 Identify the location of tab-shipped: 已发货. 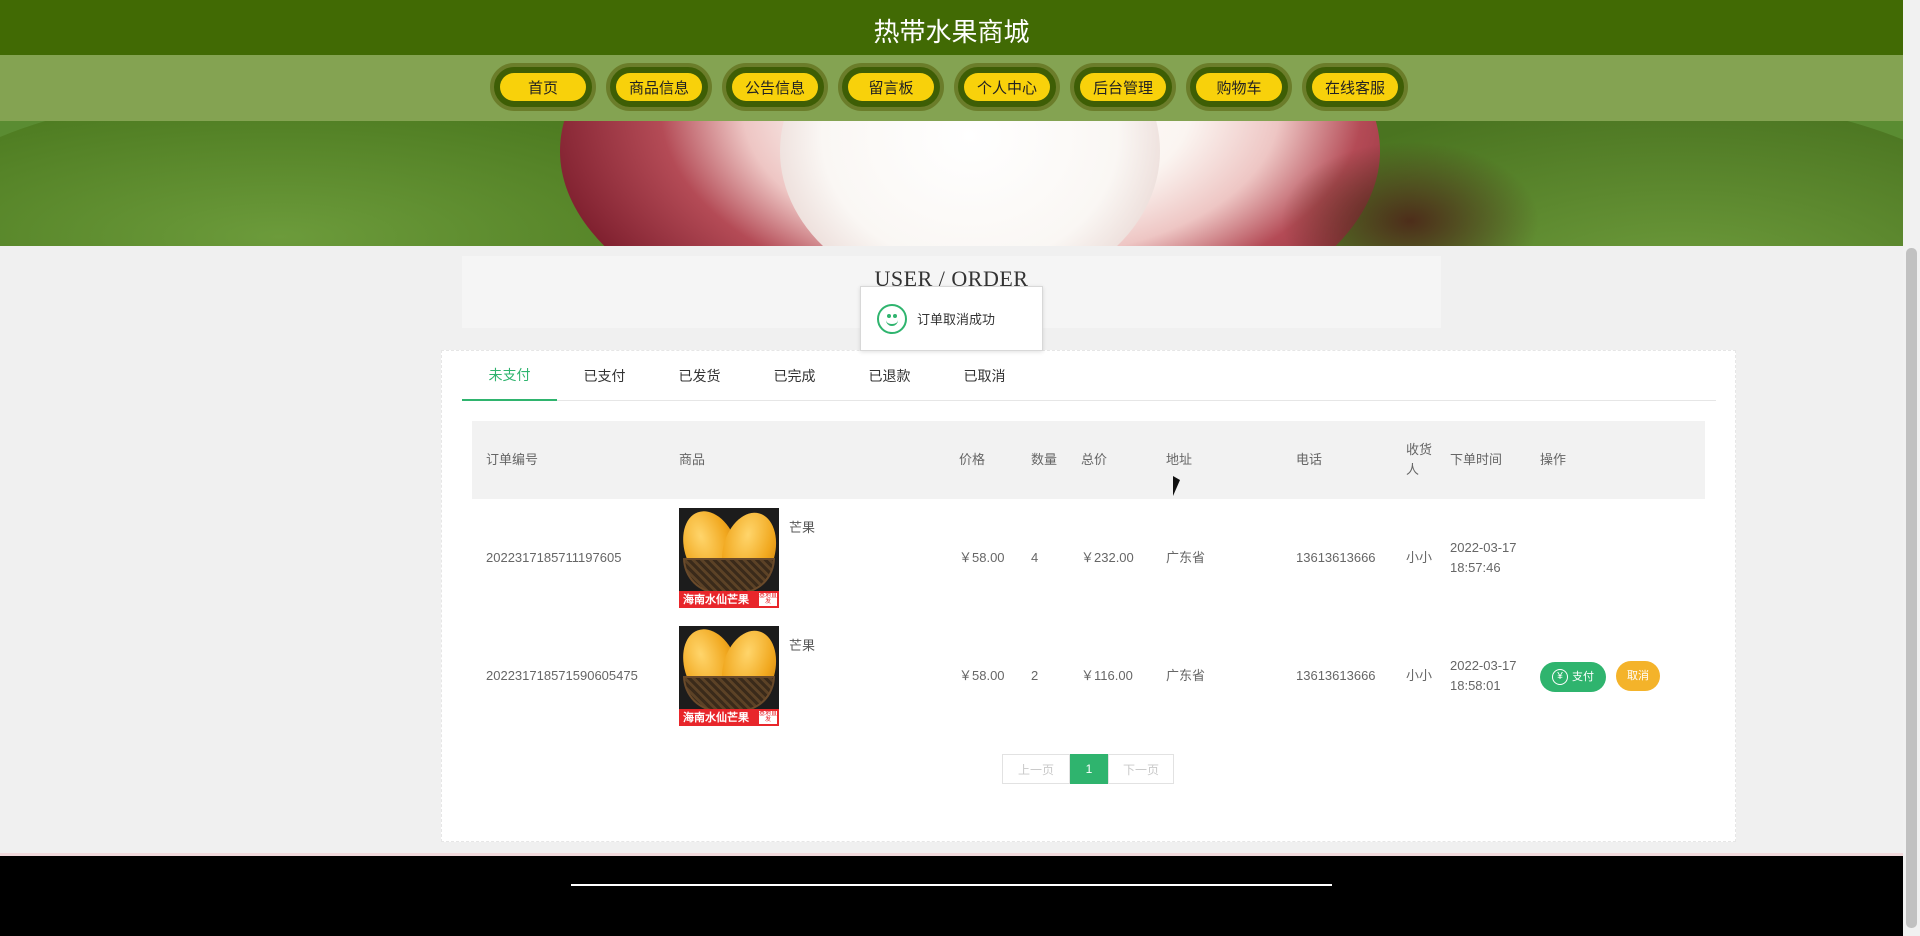
(699, 376).